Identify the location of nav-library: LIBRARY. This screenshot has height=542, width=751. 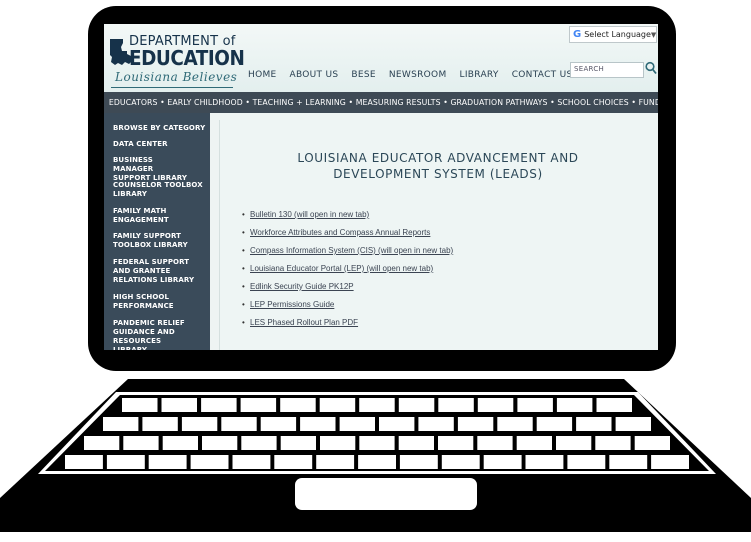
(479, 75).